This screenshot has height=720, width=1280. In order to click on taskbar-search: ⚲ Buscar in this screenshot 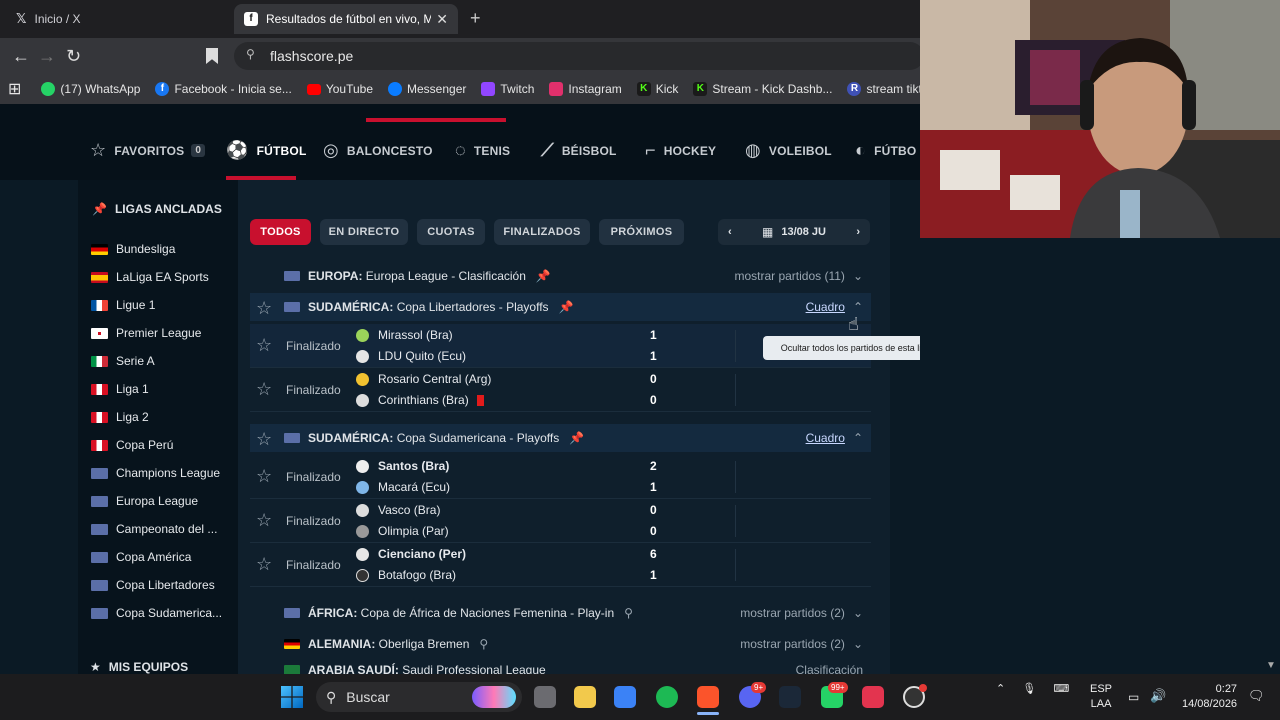, I will do `click(419, 697)`.